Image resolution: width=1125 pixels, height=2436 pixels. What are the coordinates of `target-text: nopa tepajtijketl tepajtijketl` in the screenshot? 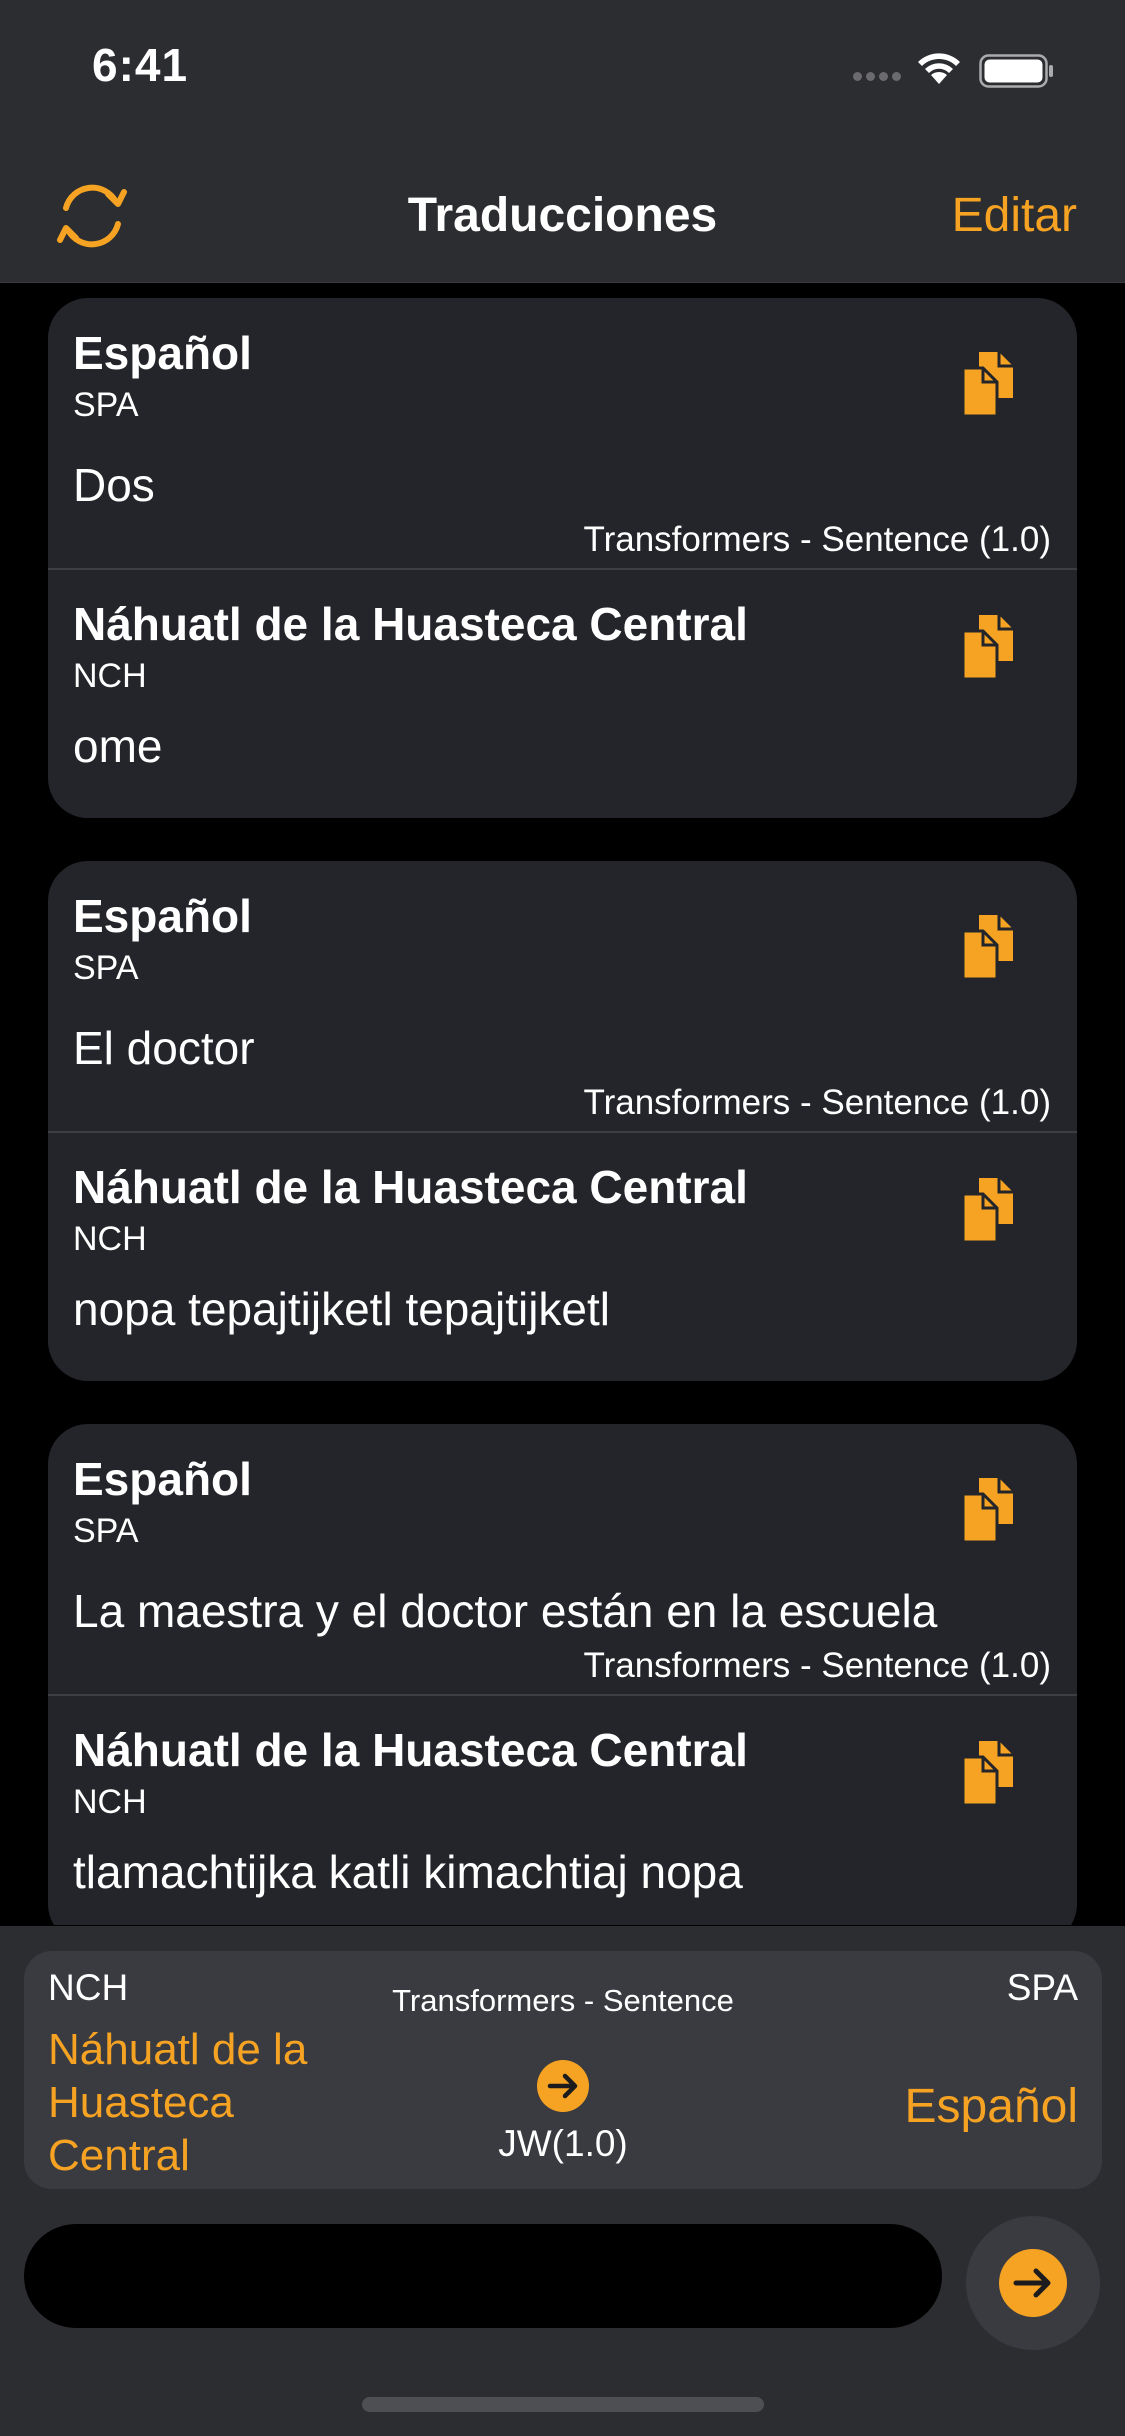 It's located at (341, 1309).